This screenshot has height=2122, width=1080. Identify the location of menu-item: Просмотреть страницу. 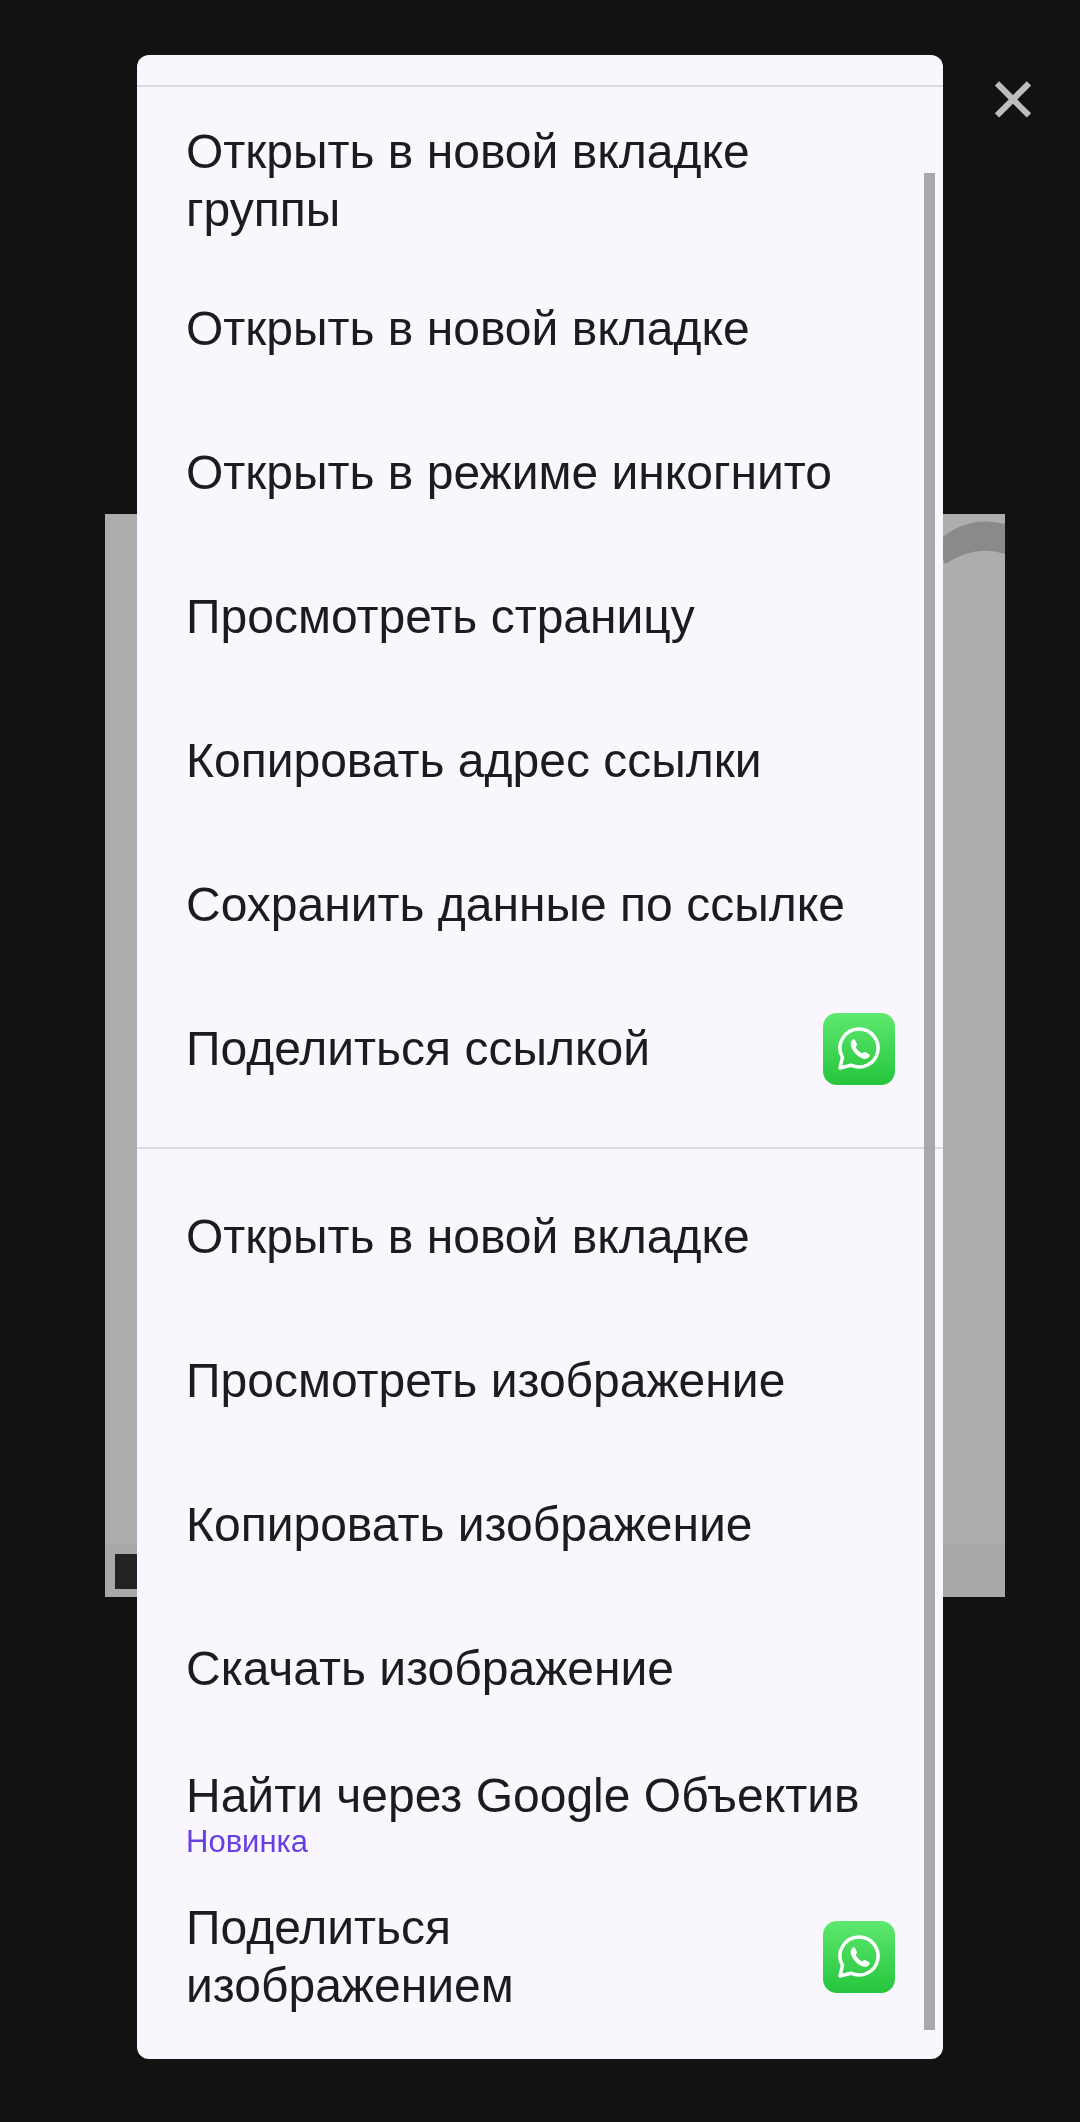
(540, 617).